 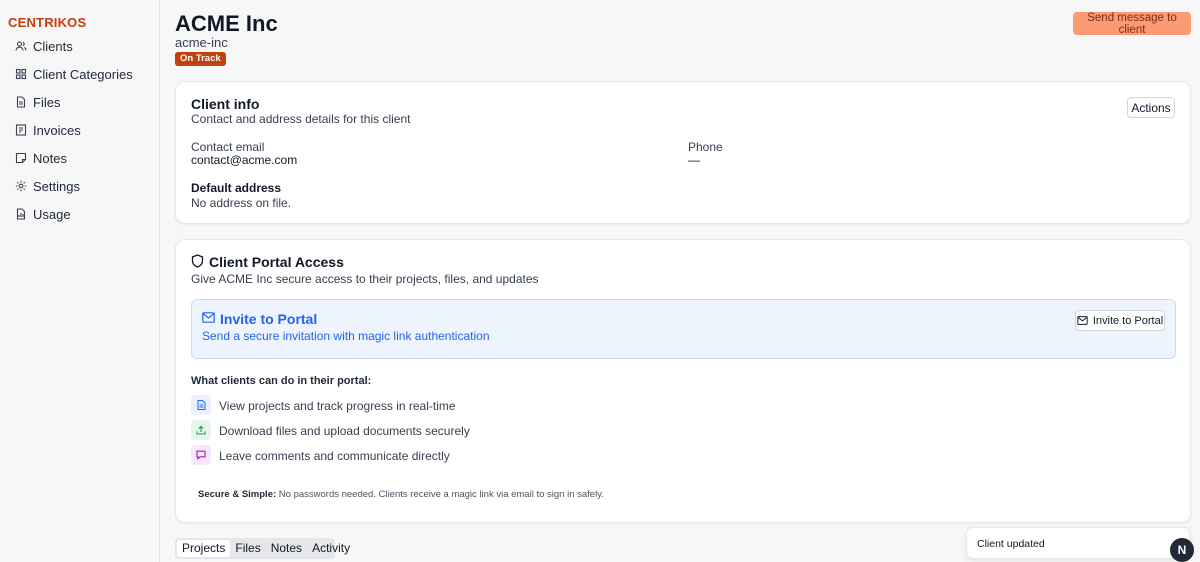 I want to click on feature-item: Leave comments and communicate directly, so click(x=334, y=456).